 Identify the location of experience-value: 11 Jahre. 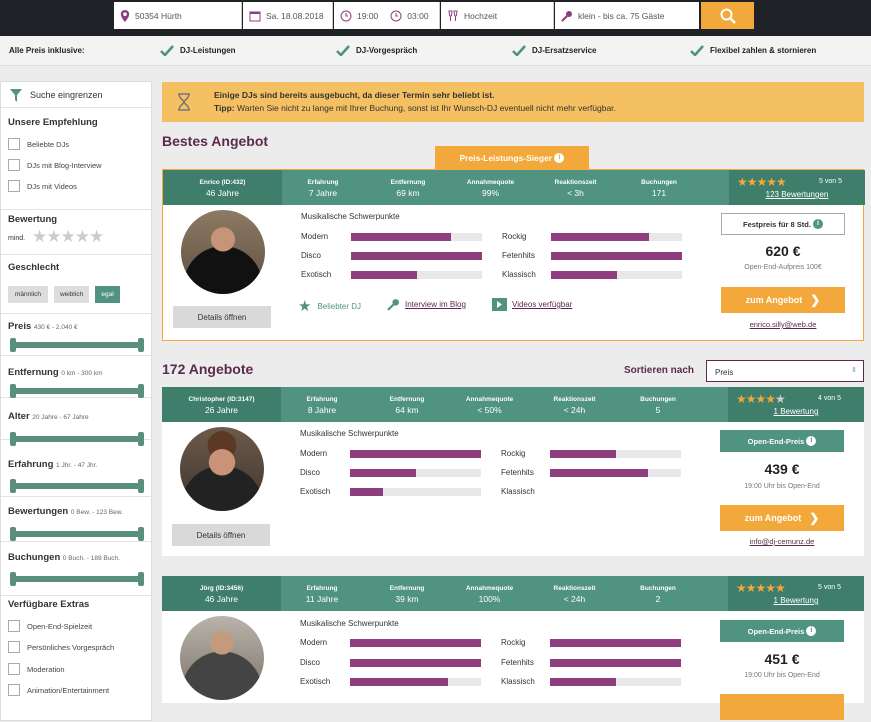
(322, 599).